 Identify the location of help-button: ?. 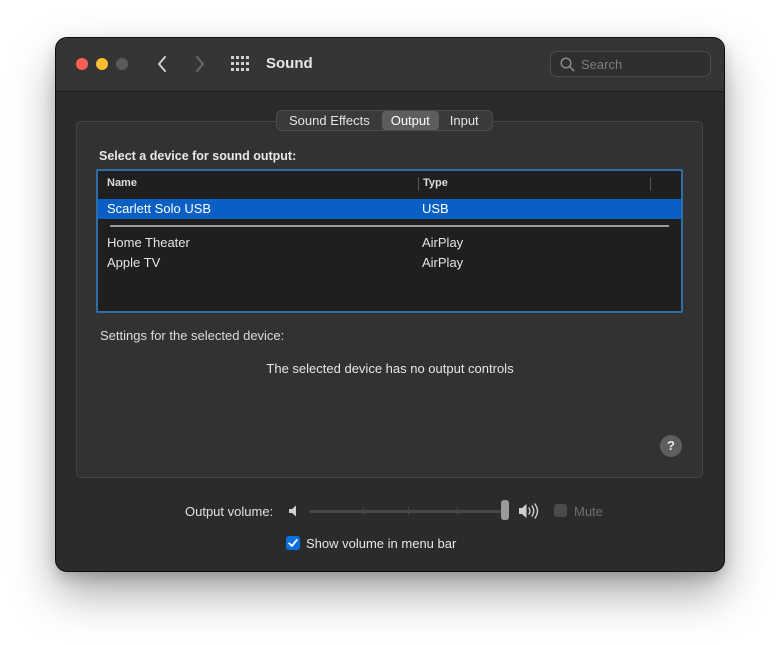
(671, 446).